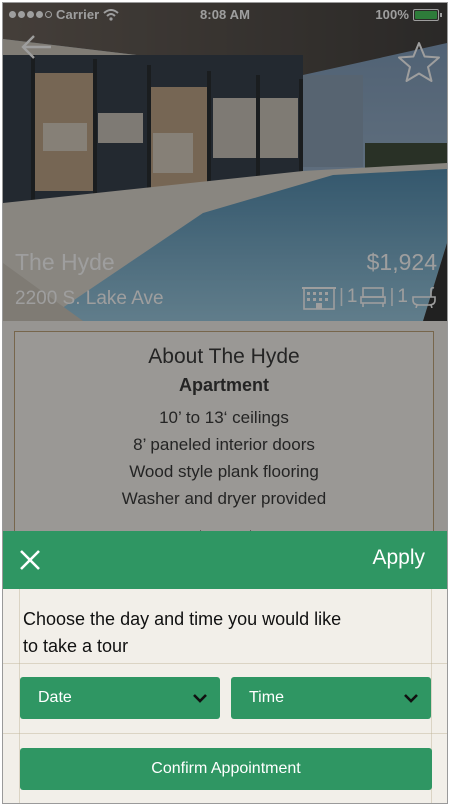 Image resolution: width=450 pixels, height=806 pixels. What do you see at coordinates (331, 698) in the screenshot?
I see `time-select: Time` at bounding box center [331, 698].